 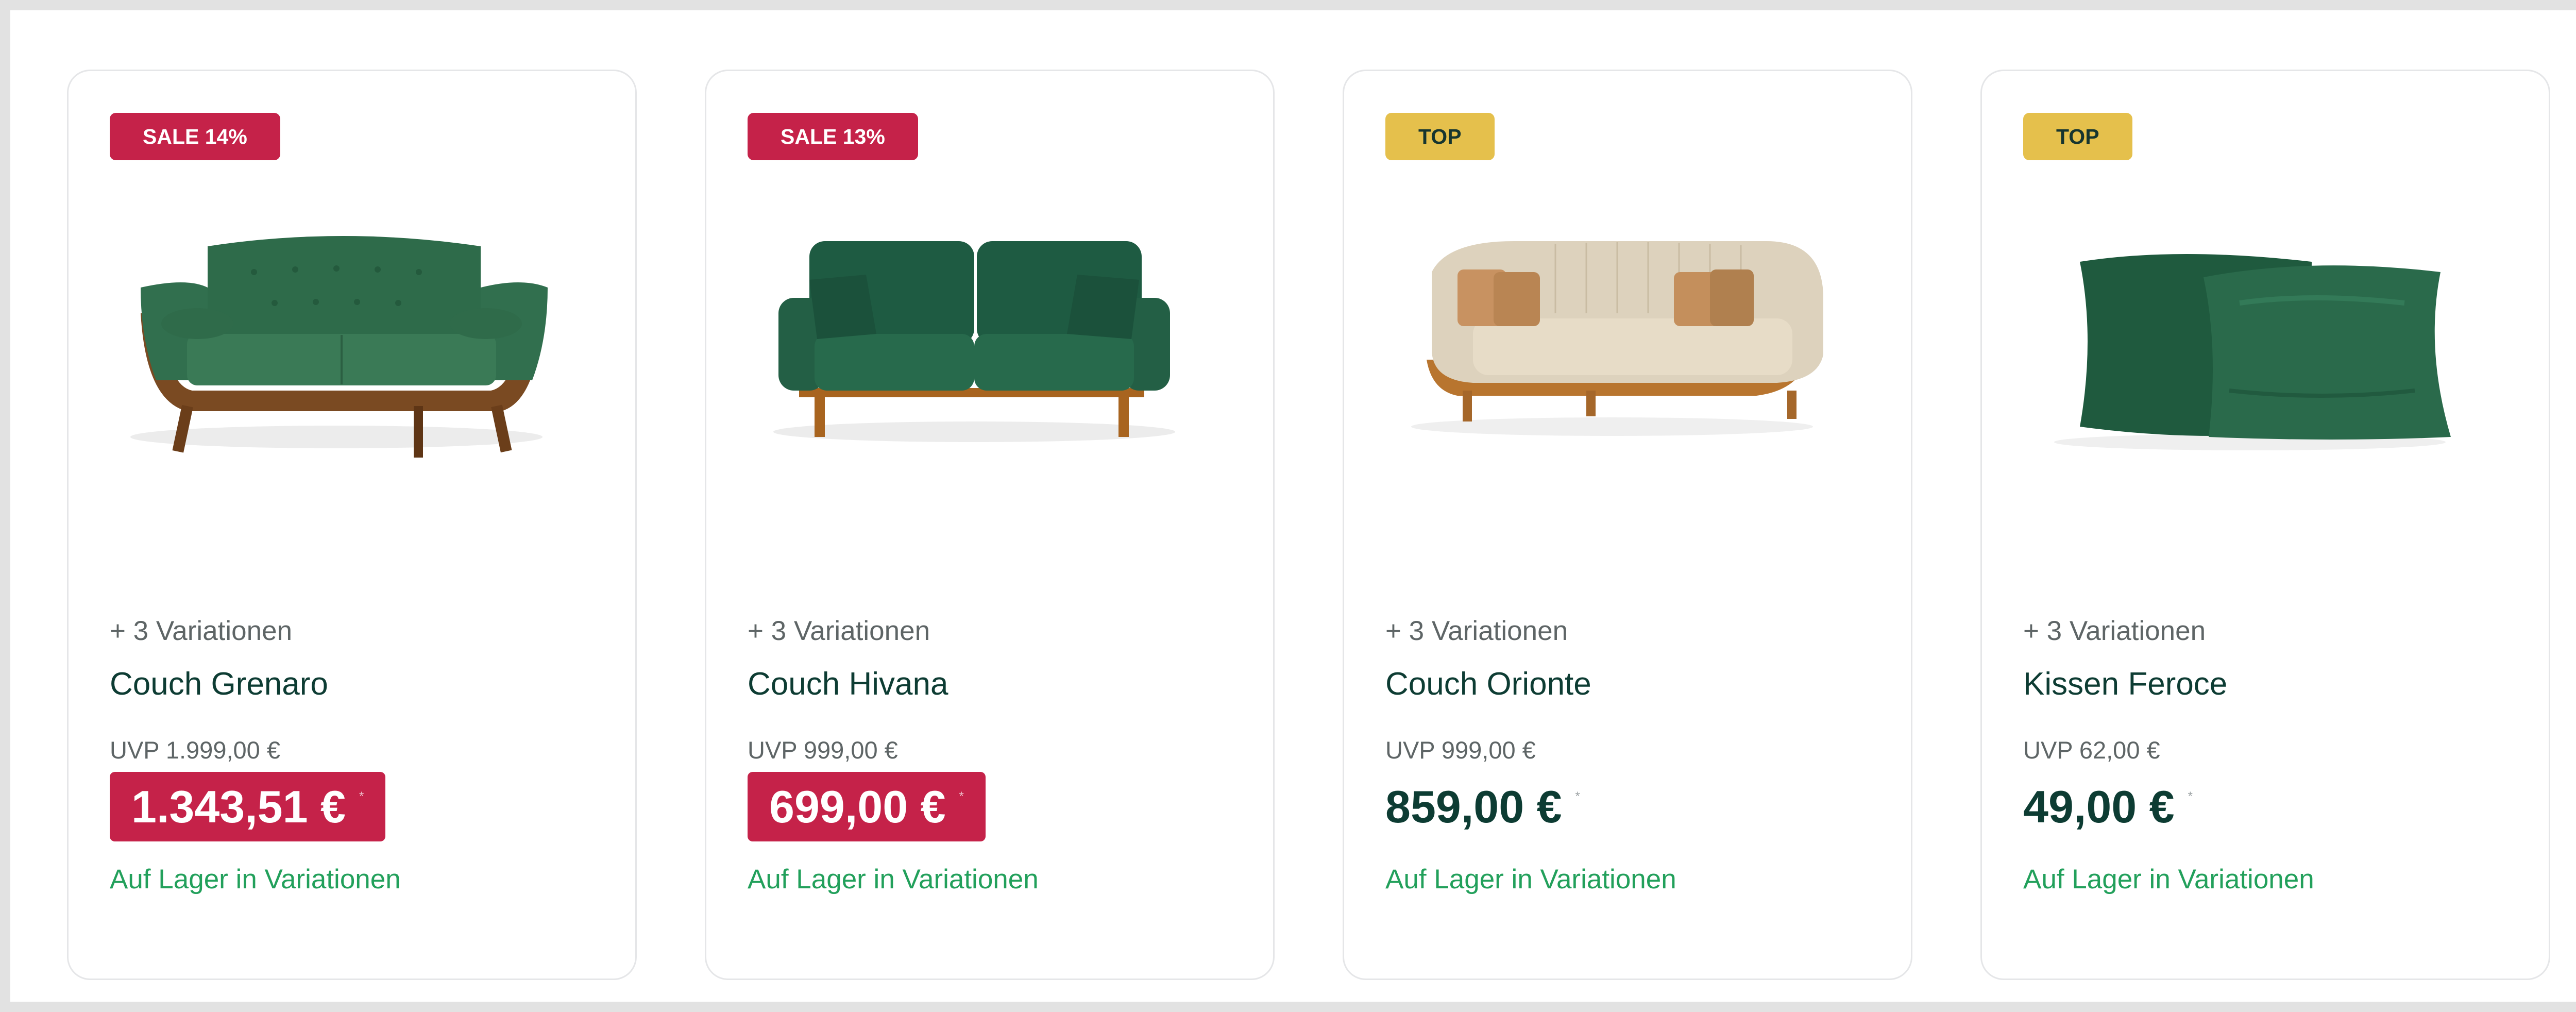 I want to click on sale-badge: SALE 14%, so click(x=195, y=136).